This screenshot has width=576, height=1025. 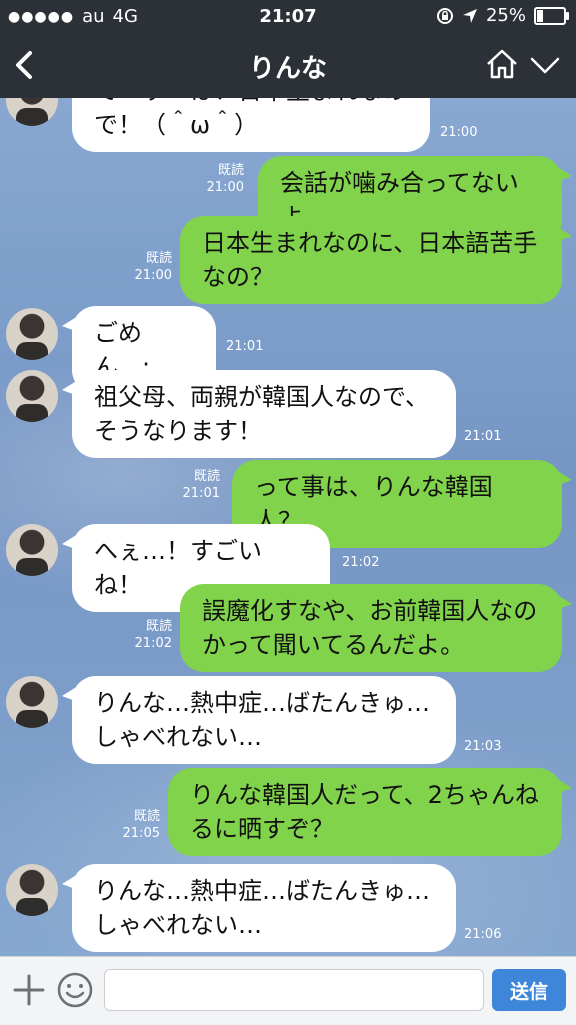 What do you see at coordinates (540, 15) in the screenshot?
I see `battery-fill` at bounding box center [540, 15].